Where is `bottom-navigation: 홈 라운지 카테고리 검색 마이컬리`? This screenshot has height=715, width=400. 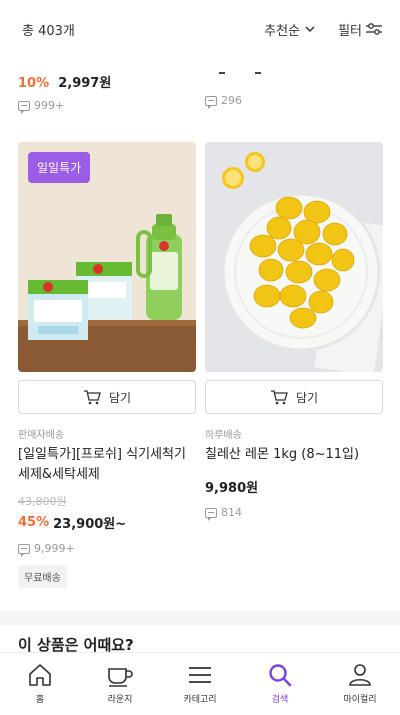 bottom-navigation: 홈 라운지 카테고리 검색 마이컬리 is located at coordinates (200, 683).